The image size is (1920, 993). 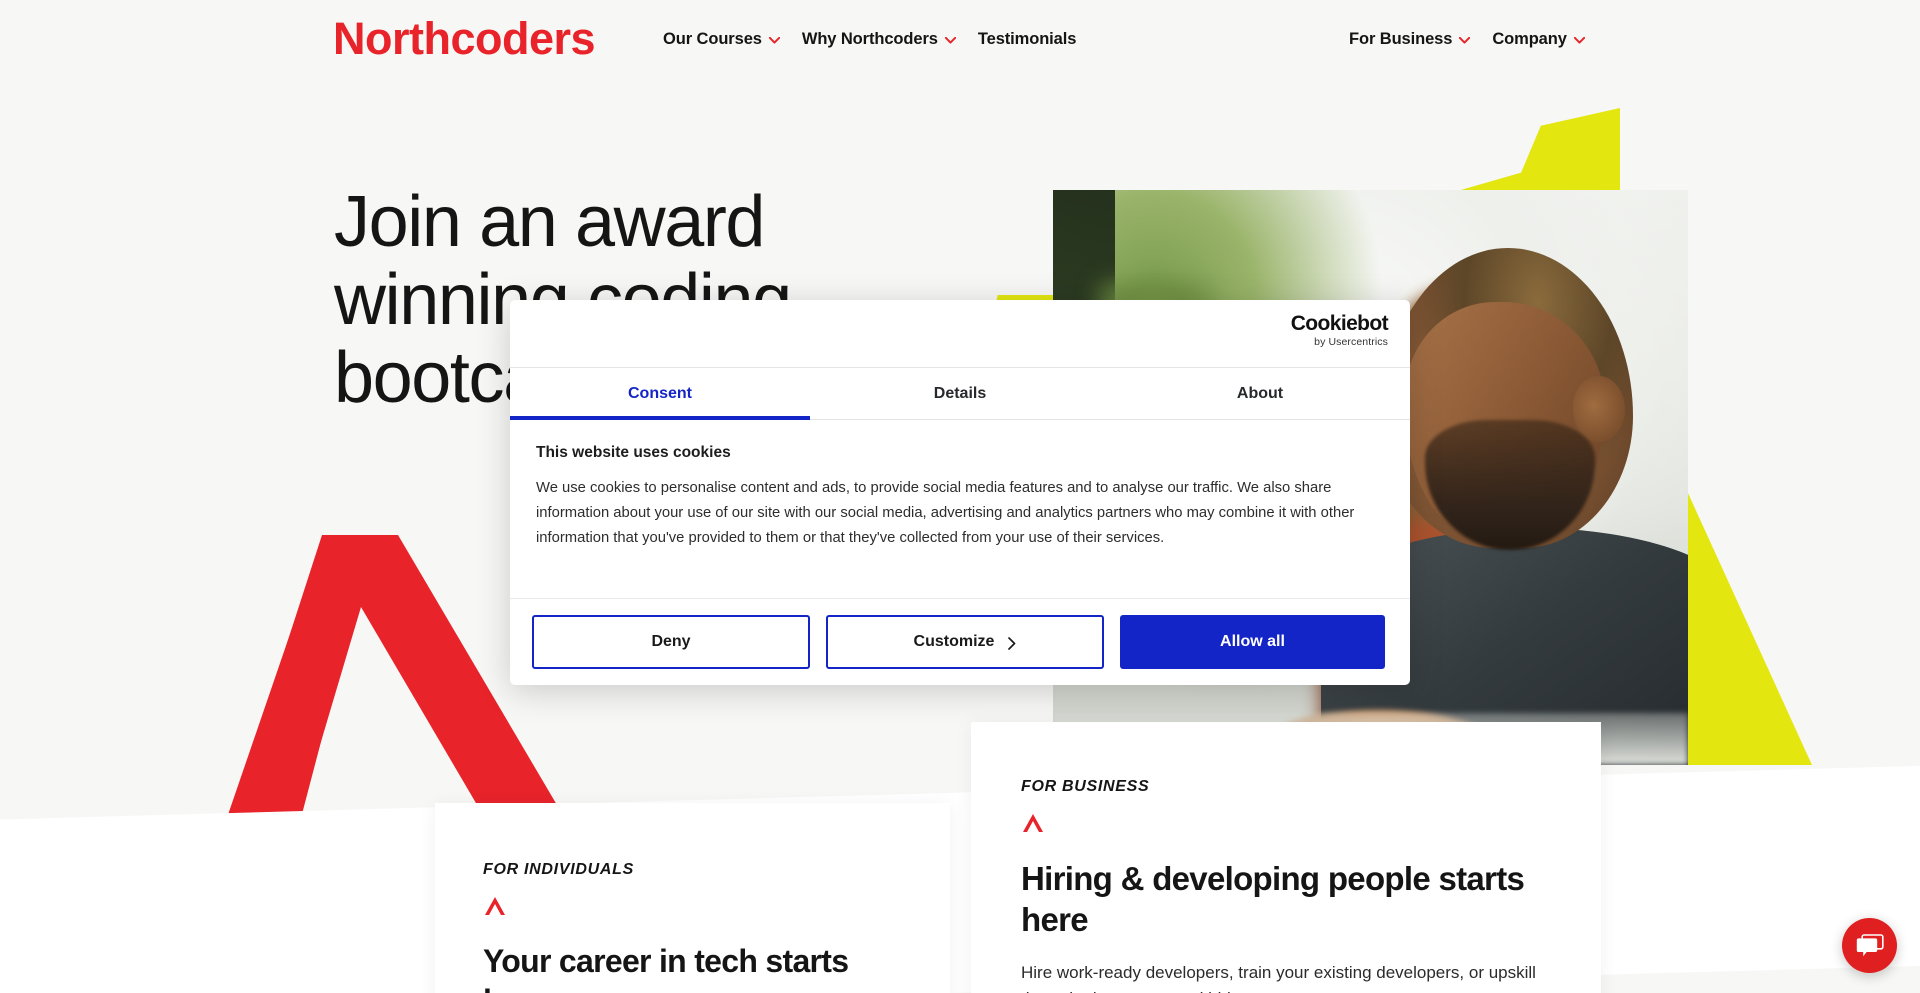 I want to click on deny-button: Deny, so click(x=671, y=642).